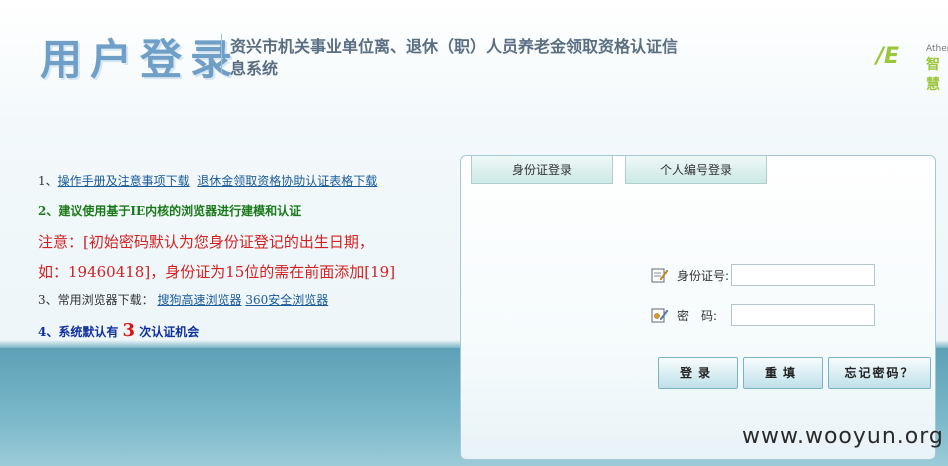  What do you see at coordinates (783, 373) in the screenshot?
I see `reset-button: 重填` at bounding box center [783, 373].